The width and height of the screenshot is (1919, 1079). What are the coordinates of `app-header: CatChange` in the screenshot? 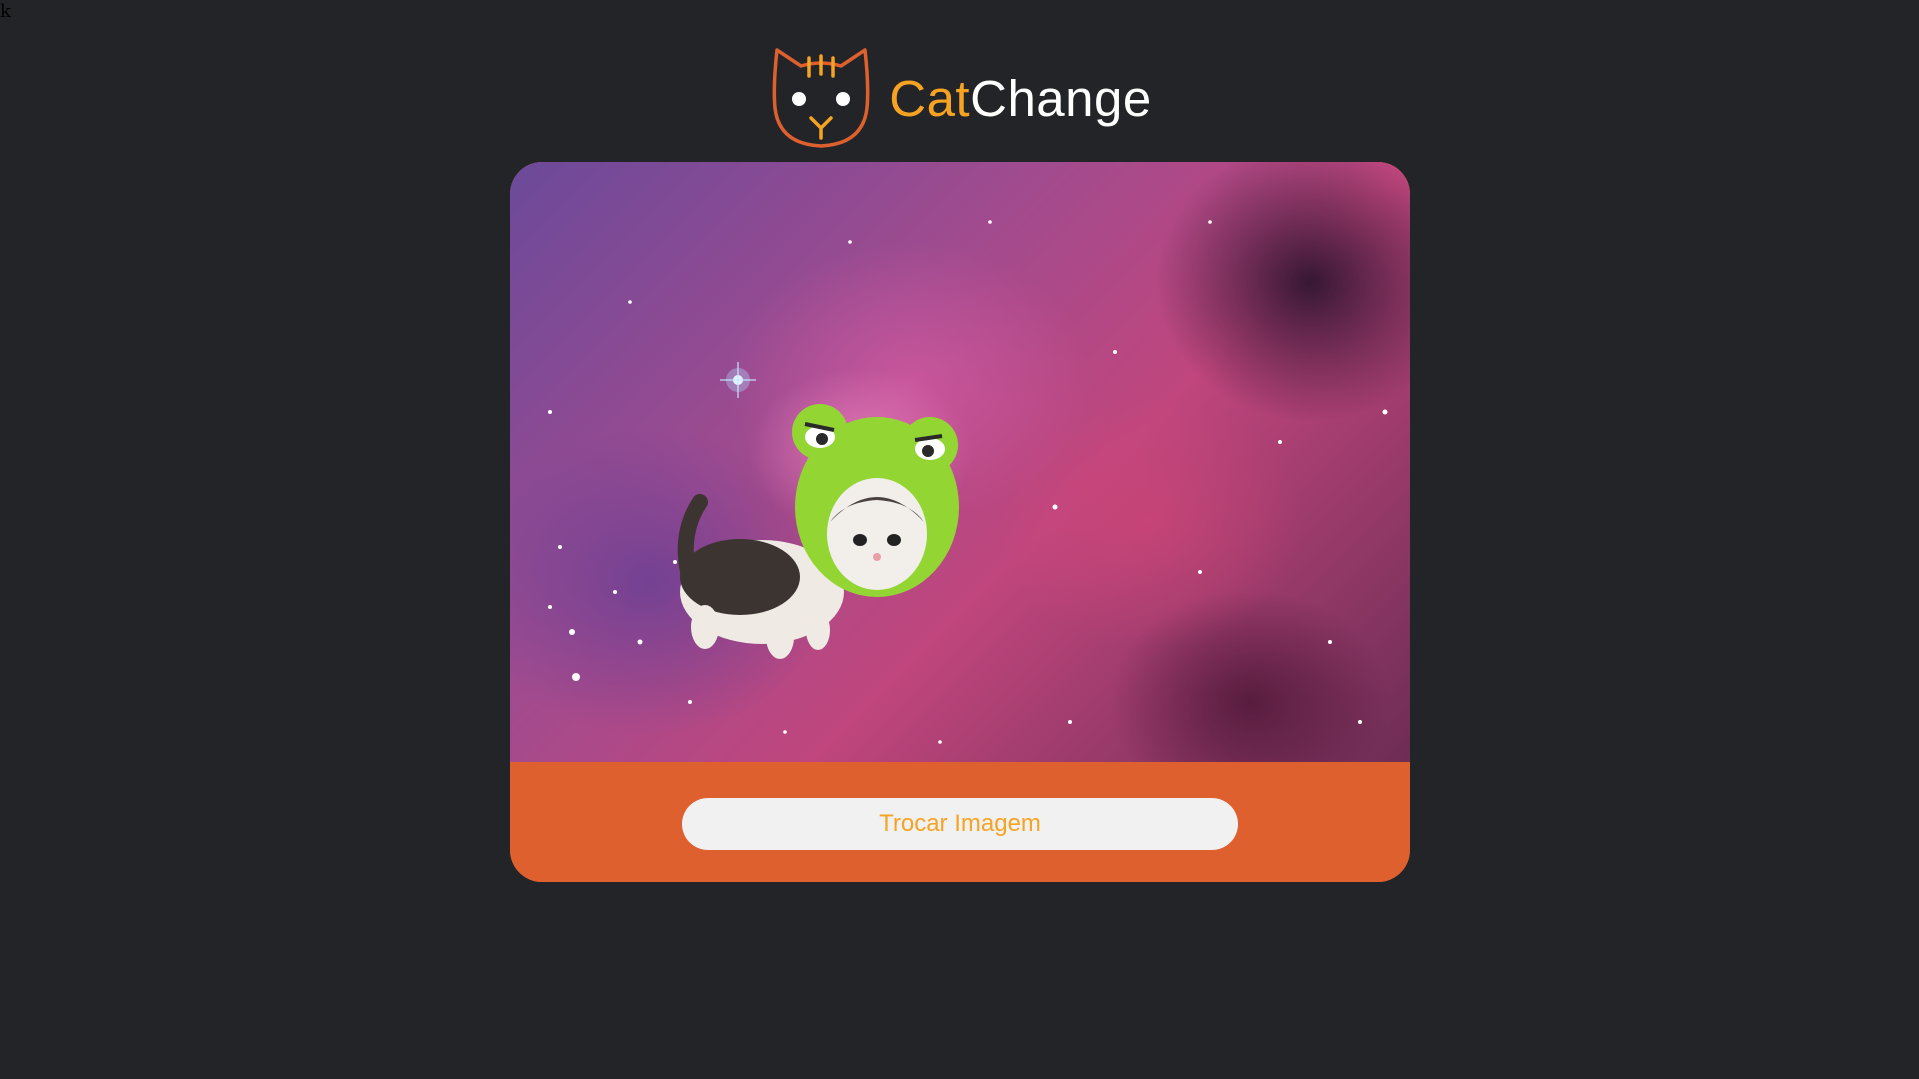 It's located at (959, 98).